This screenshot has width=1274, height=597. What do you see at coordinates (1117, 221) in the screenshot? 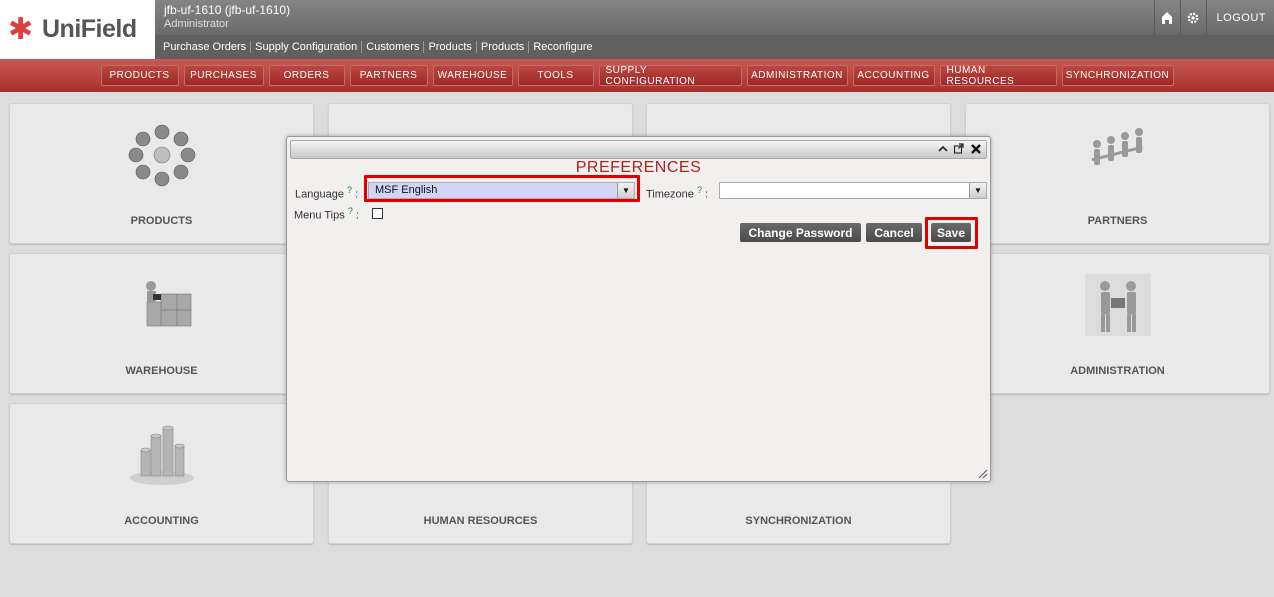
I see `tile-label: PARTNERS` at bounding box center [1117, 221].